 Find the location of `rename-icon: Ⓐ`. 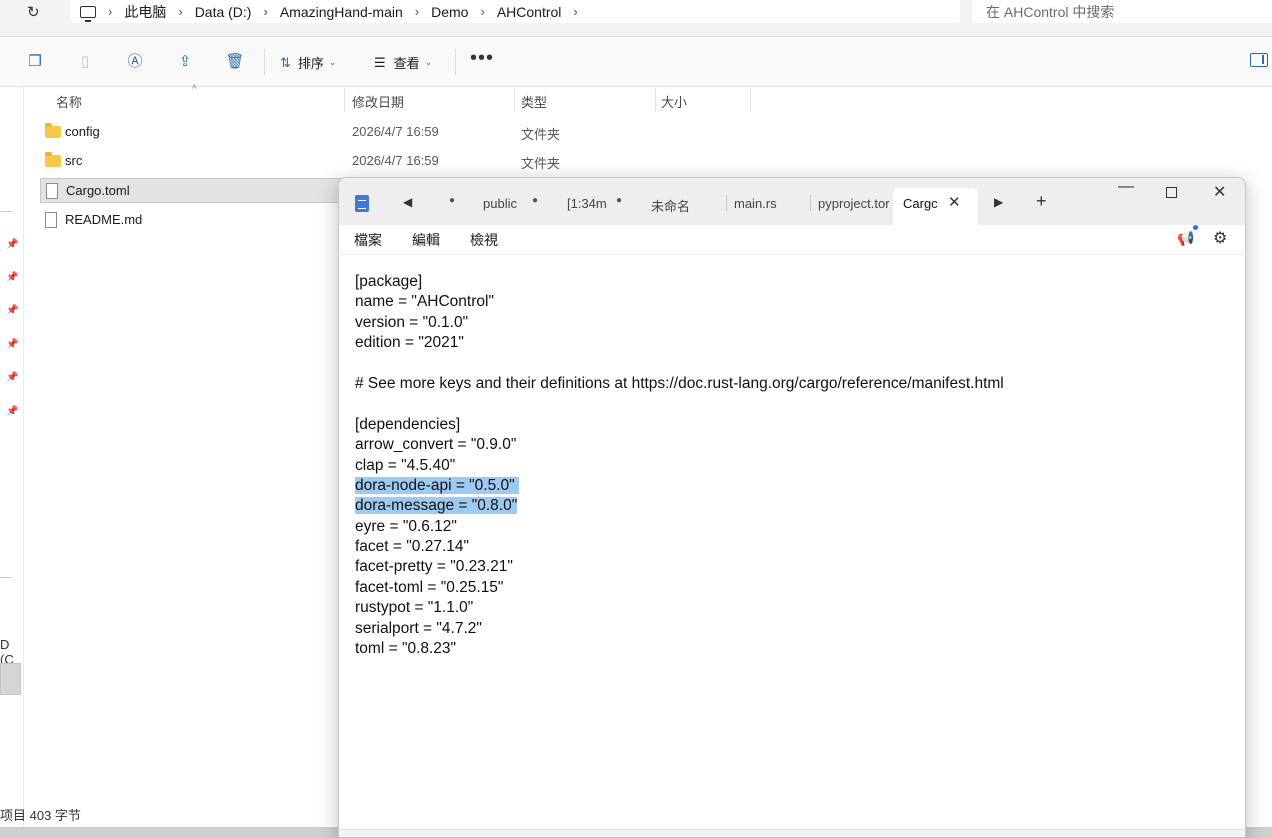

rename-icon: Ⓐ is located at coordinates (135, 62).